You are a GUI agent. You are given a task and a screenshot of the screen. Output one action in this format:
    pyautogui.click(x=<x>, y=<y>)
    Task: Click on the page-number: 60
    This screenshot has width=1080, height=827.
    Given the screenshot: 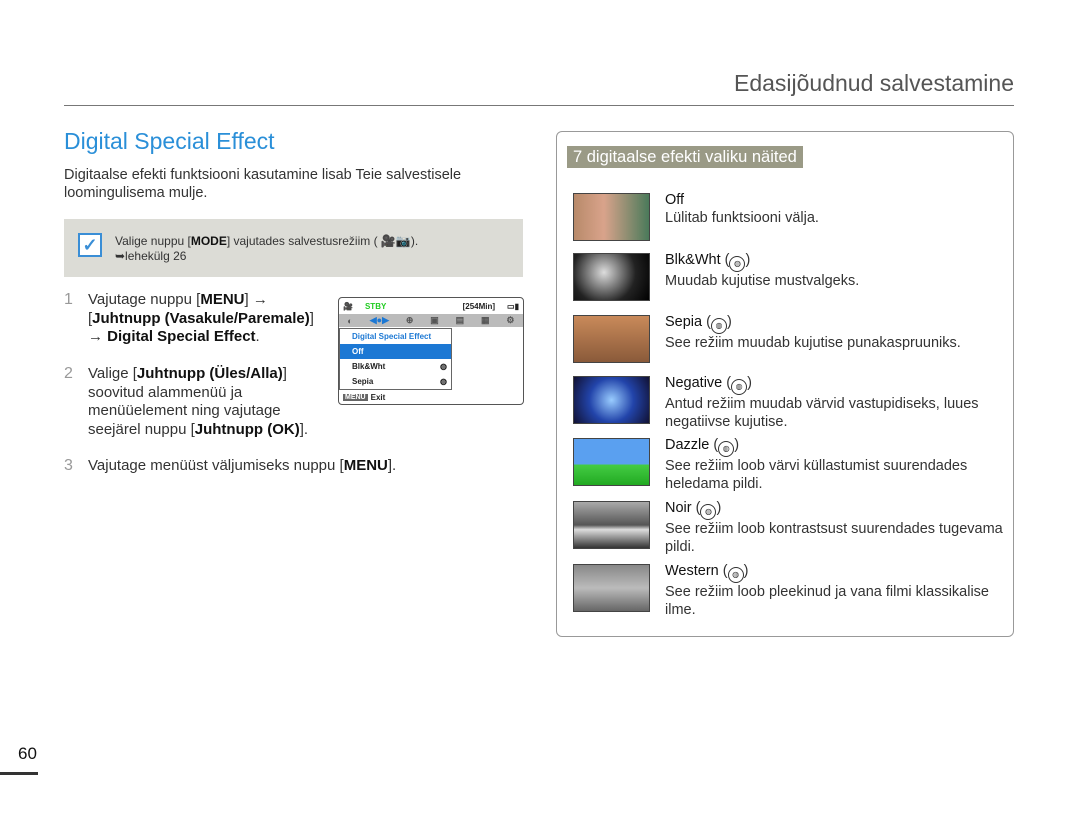 What is the action you would take?
    pyautogui.click(x=27, y=753)
    